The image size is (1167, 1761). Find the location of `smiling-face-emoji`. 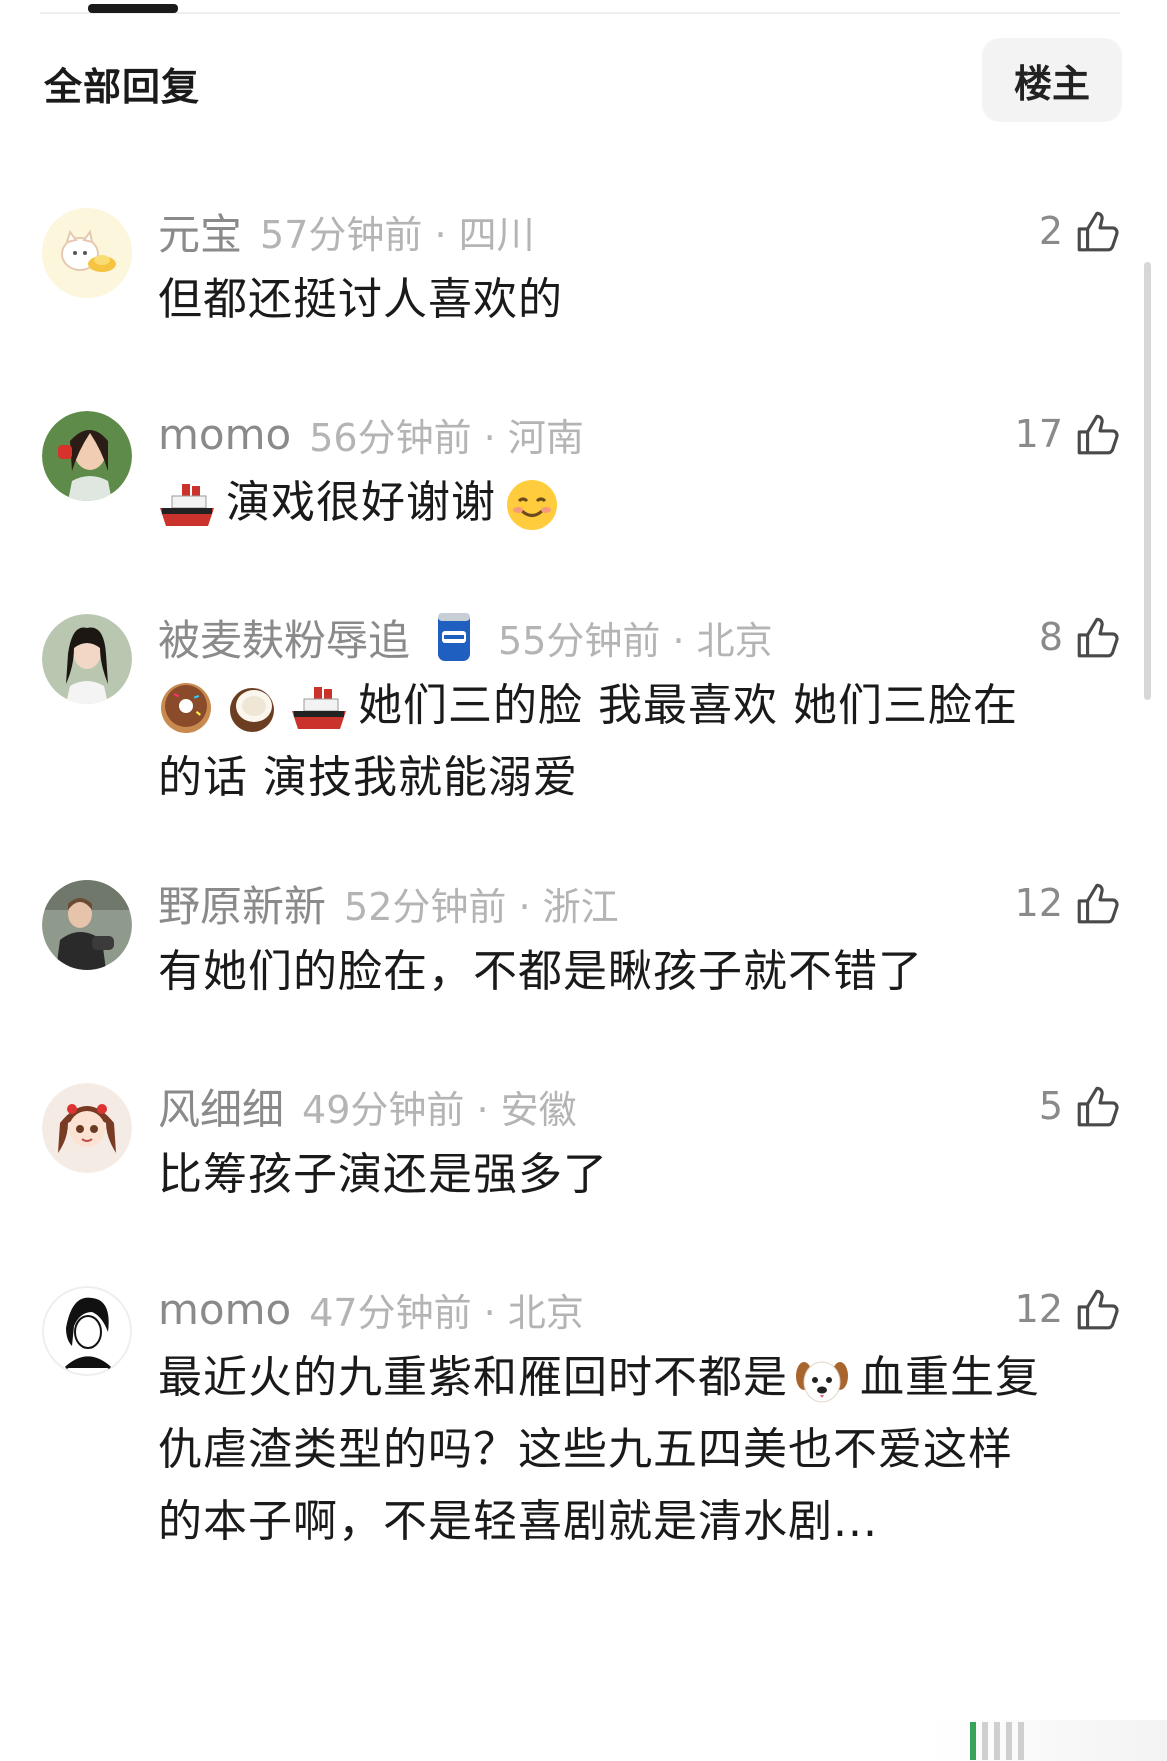

smiling-face-emoji is located at coordinates (532, 505).